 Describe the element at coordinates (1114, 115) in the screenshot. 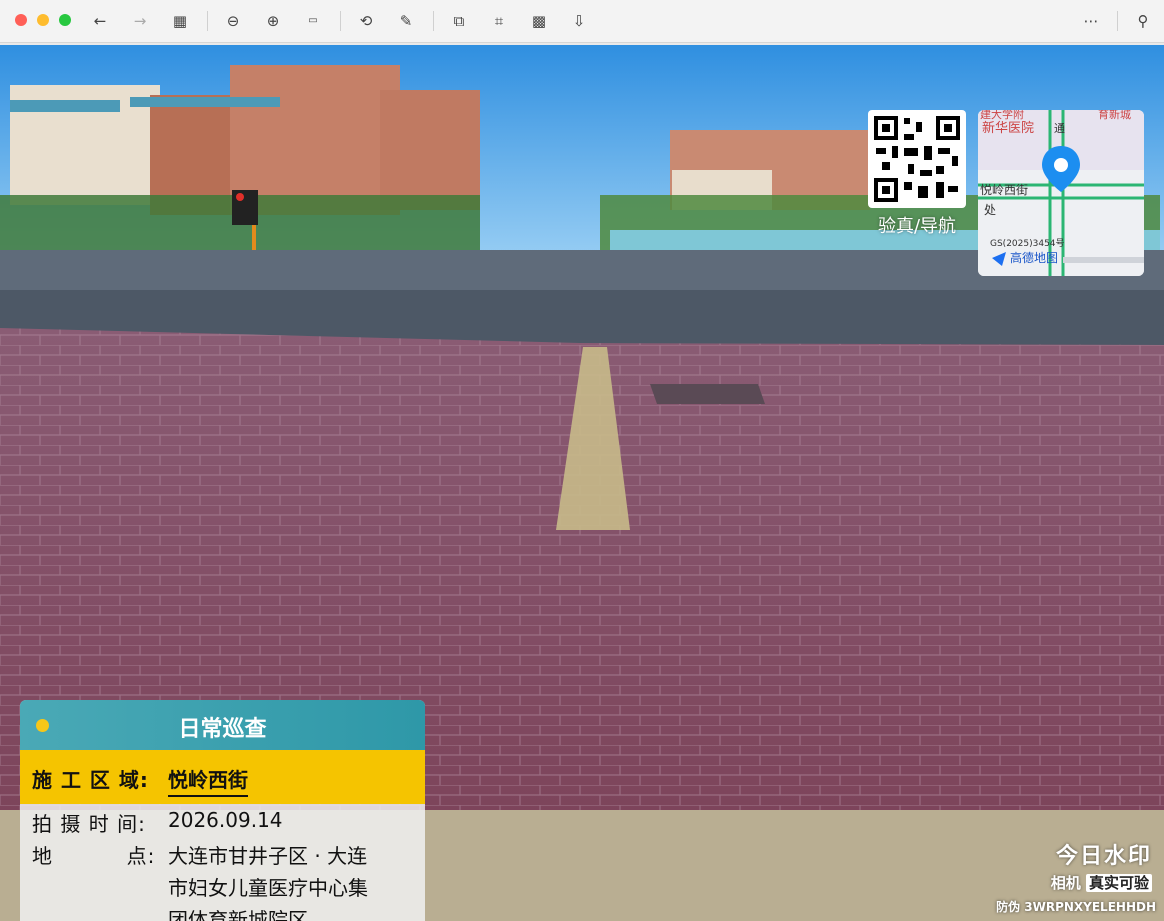

I see `svg-text: 育新城` at that location.